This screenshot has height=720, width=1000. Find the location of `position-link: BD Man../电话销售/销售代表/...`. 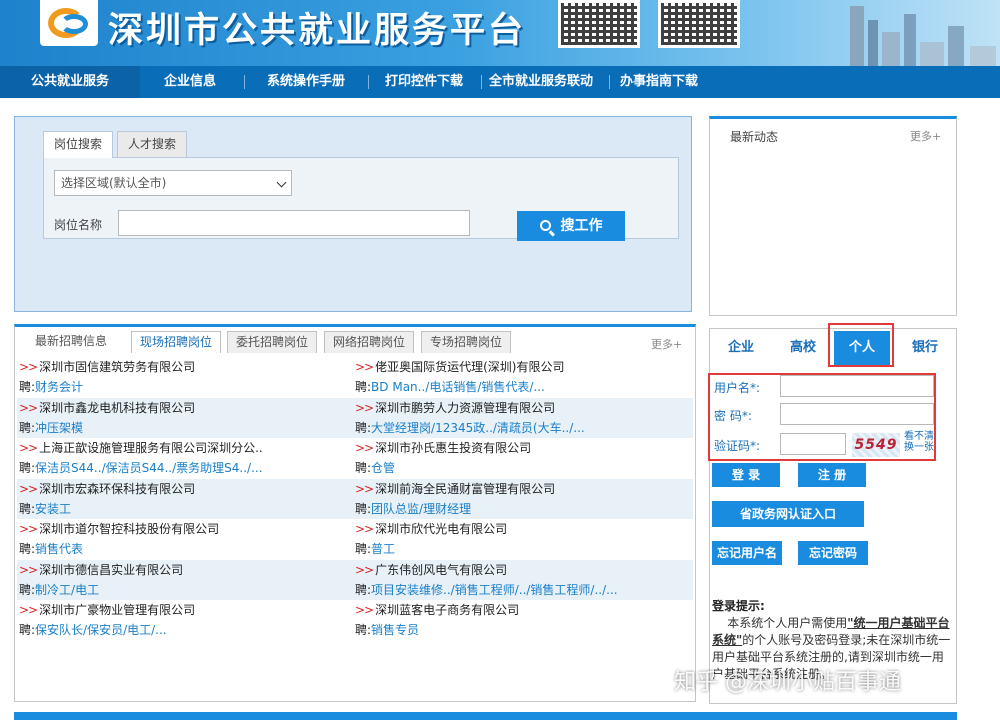

position-link: BD Man../电话销售/销售代表/... is located at coordinates (458, 387).